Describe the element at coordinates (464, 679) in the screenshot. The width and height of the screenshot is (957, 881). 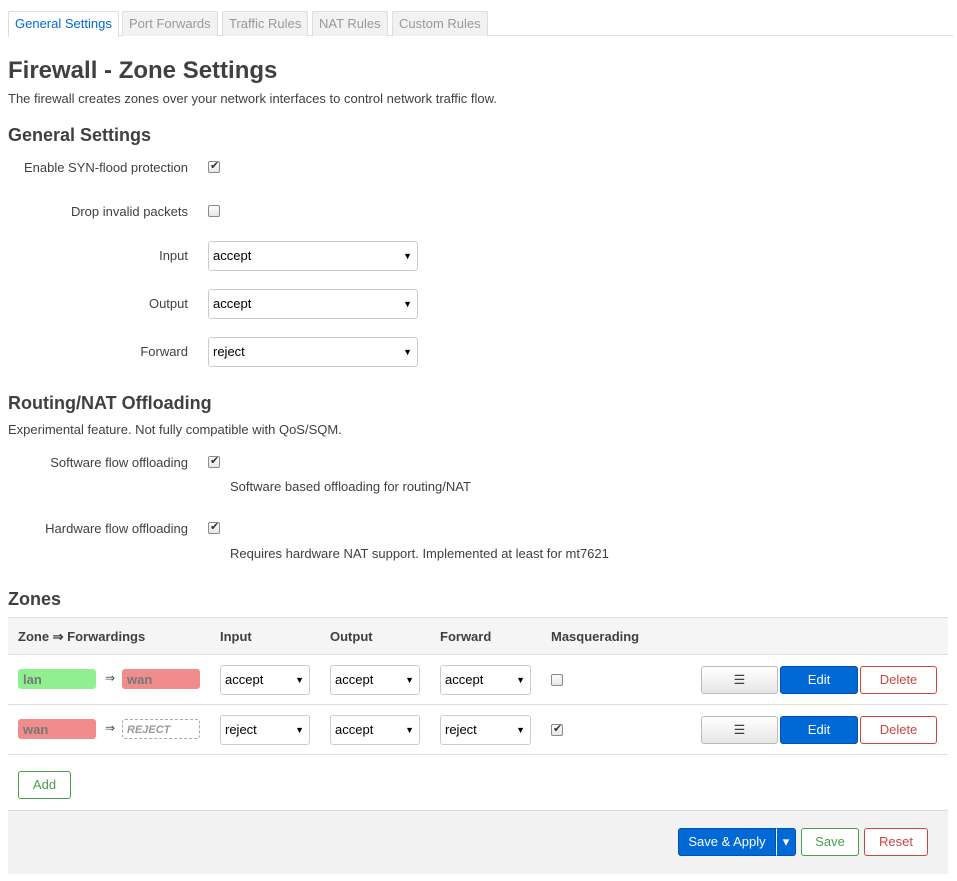
I see `zone-forward-value: accept` at that location.